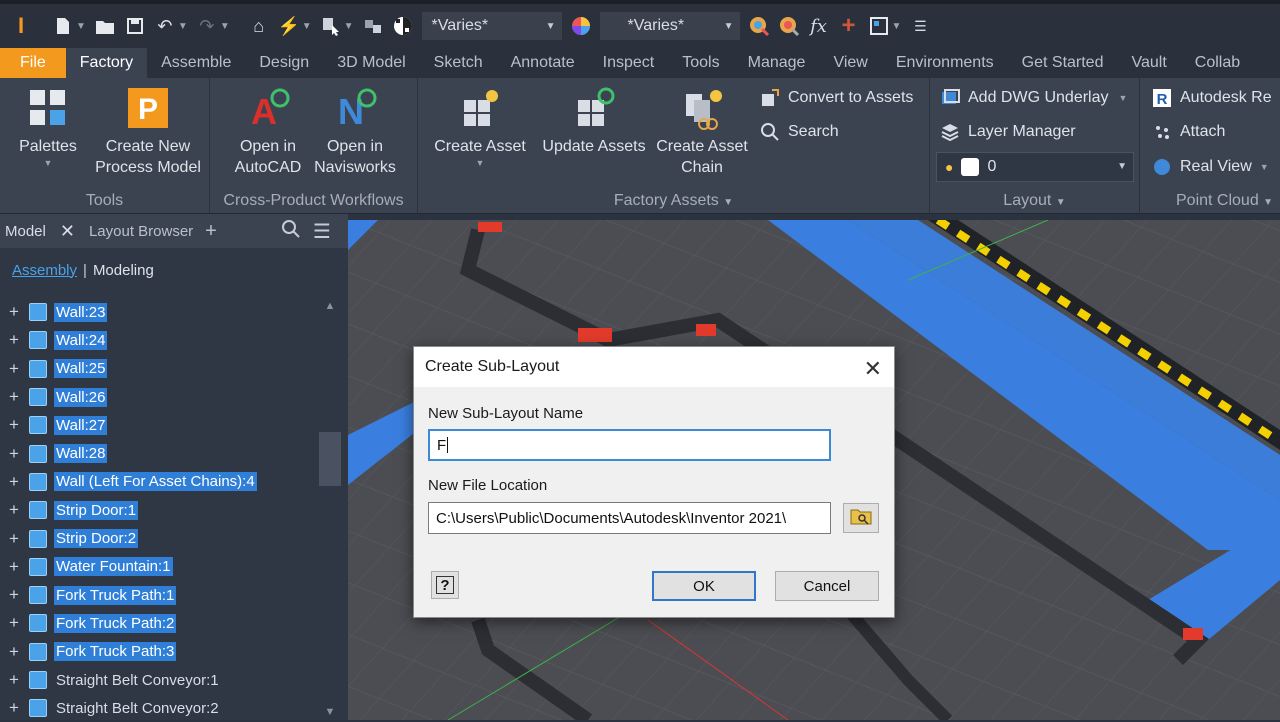  I want to click on open-folder-icon, so click(105, 26).